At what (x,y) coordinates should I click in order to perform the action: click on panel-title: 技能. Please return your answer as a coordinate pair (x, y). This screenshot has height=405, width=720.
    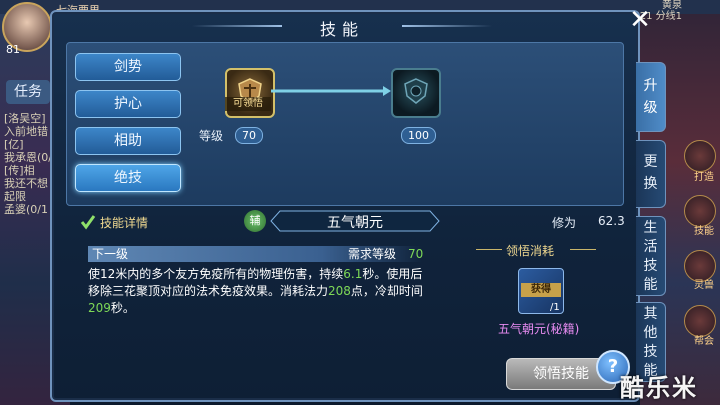
    Looking at the image, I should click on (341, 29).